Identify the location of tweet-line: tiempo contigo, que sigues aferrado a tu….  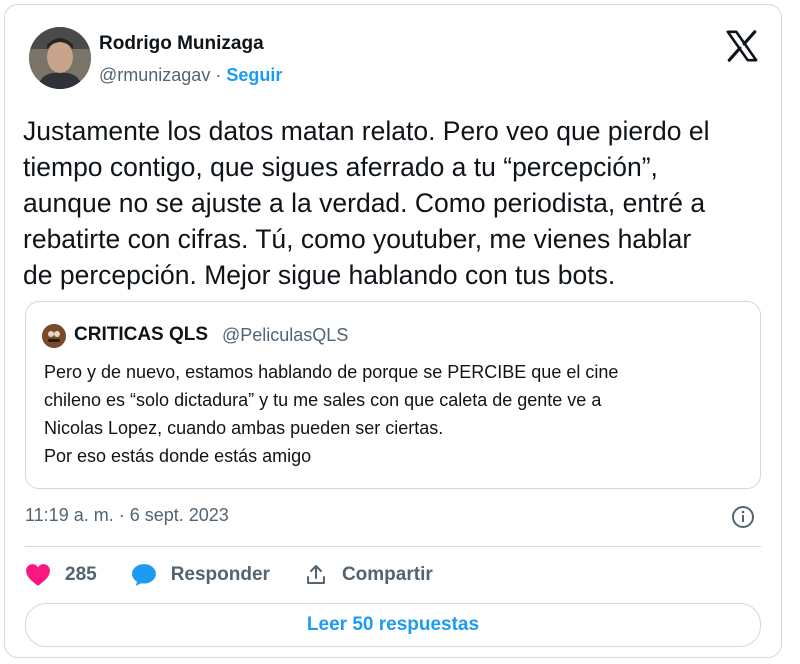
(340, 167).